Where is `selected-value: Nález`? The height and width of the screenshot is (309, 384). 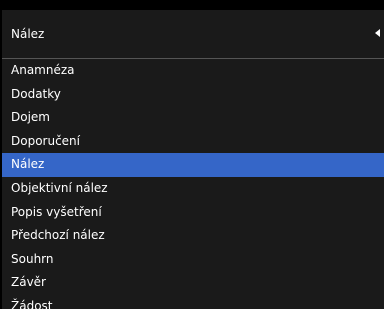
selected-value: Nález is located at coordinates (28, 34).